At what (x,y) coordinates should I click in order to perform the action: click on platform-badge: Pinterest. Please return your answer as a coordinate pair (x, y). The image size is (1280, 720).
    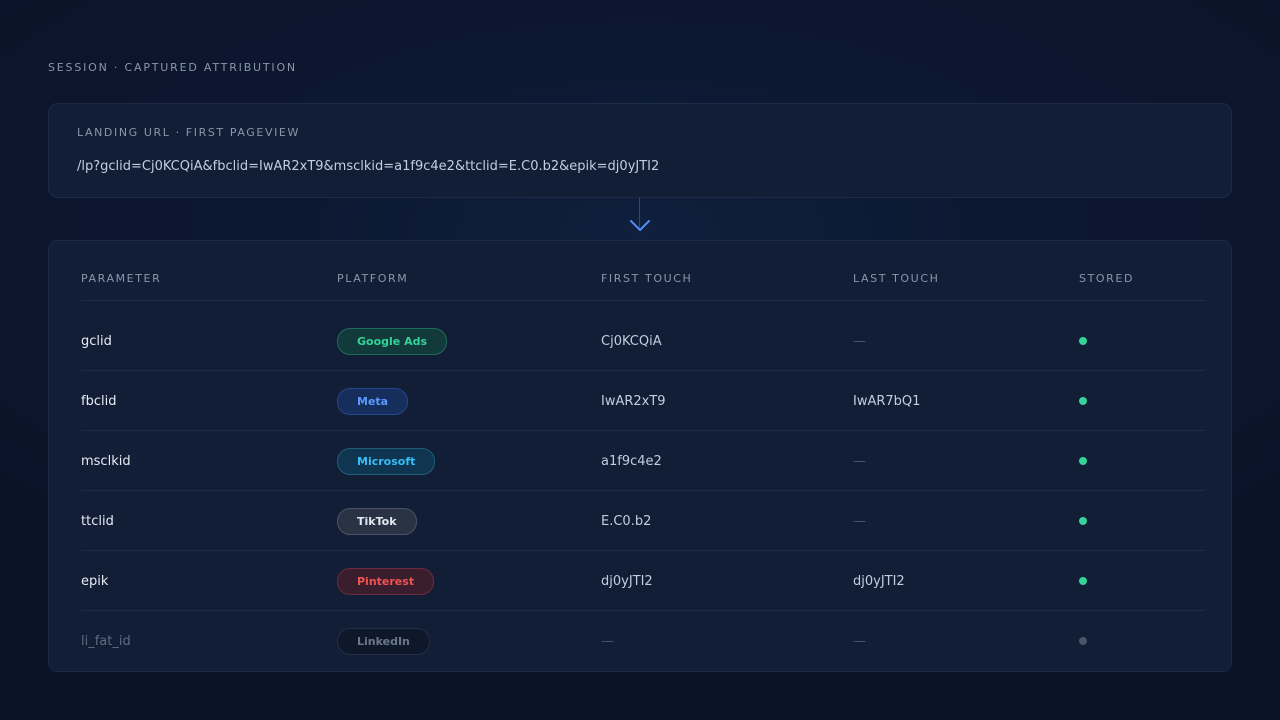
    Looking at the image, I should click on (386, 581).